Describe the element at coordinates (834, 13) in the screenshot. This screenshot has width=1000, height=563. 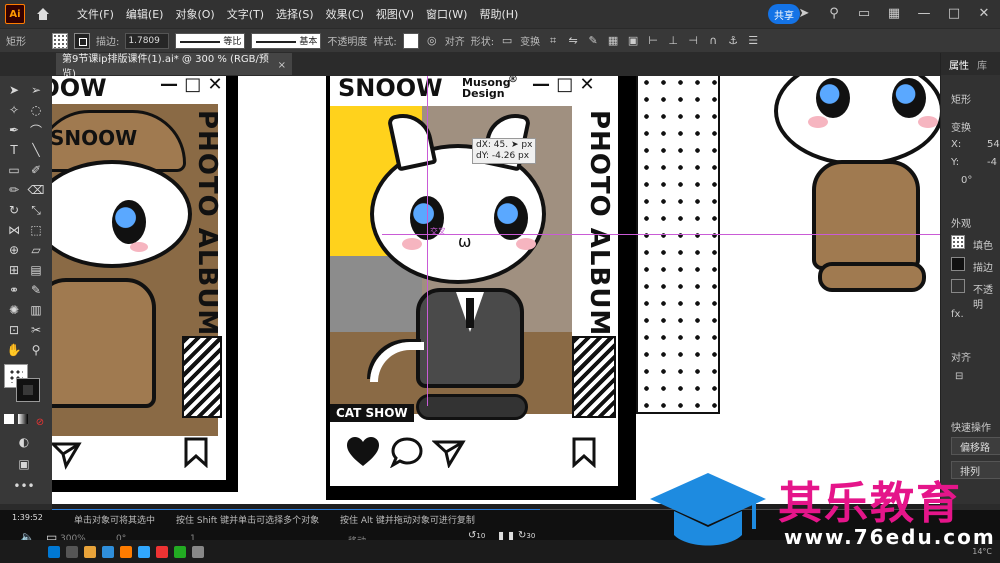
I see `search-icon: ⚲` at that location.